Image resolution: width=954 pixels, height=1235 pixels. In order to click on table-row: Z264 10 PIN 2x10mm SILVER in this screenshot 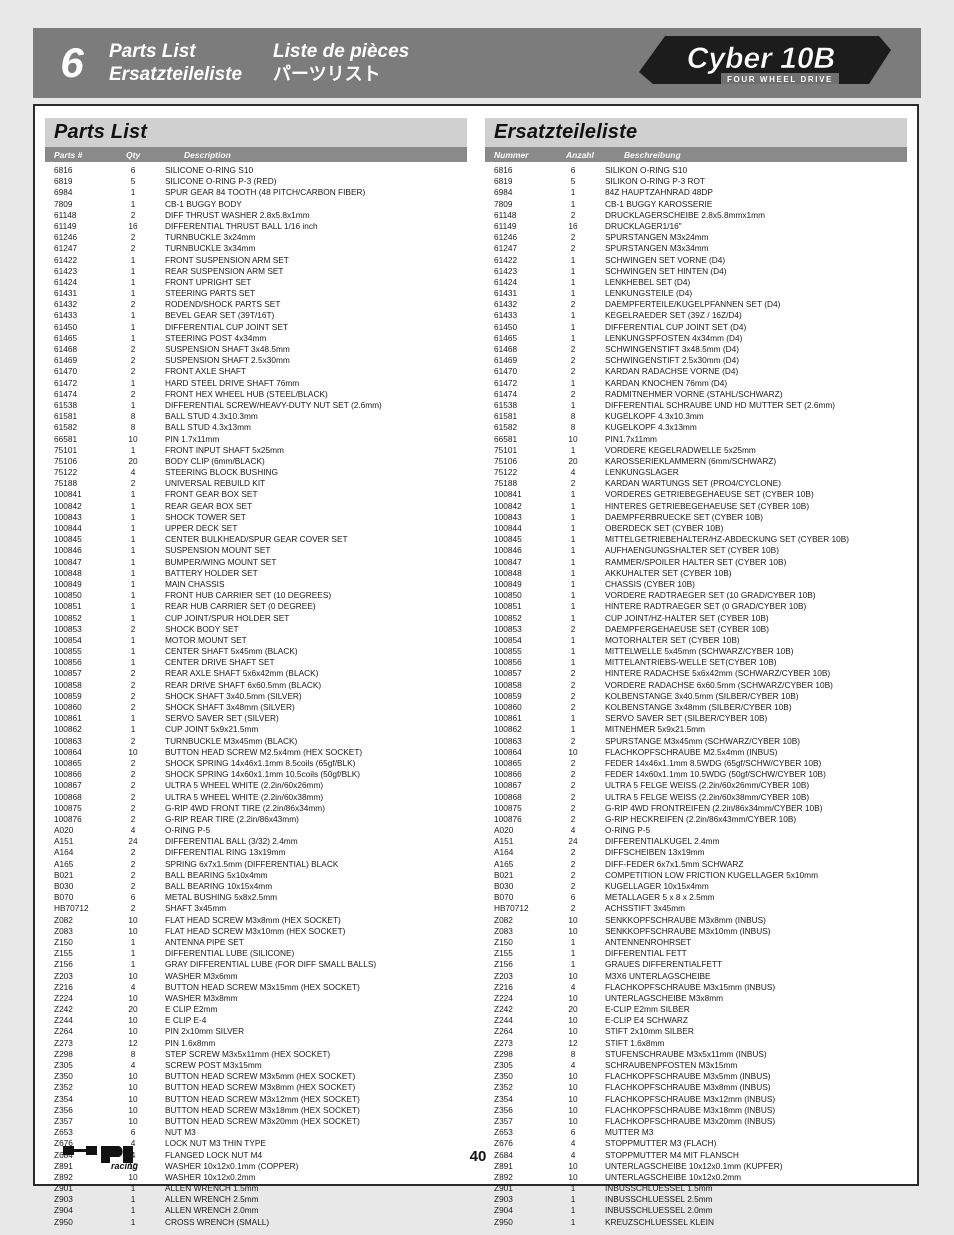, I will do `click(256, 1031)`.